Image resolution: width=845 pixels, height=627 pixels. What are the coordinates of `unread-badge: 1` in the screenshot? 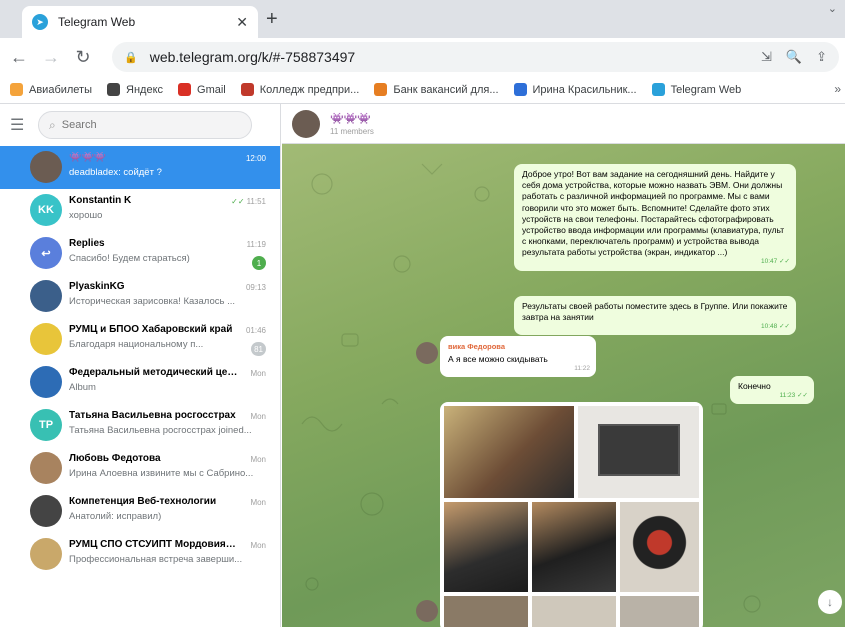 It's located at (259, 263).